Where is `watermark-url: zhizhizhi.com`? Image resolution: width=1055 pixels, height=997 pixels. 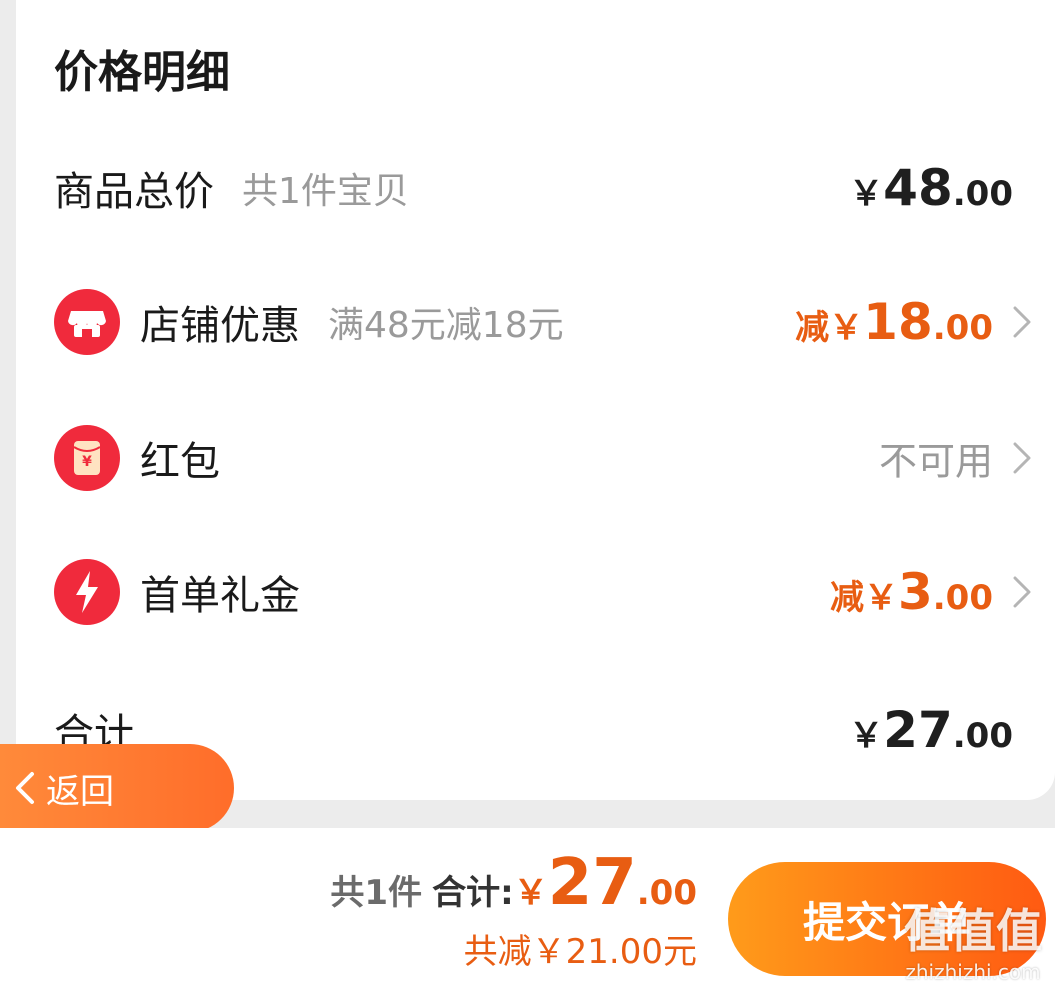 watermark-url: zhizhizhi.com is located at coordinates (973, 972).